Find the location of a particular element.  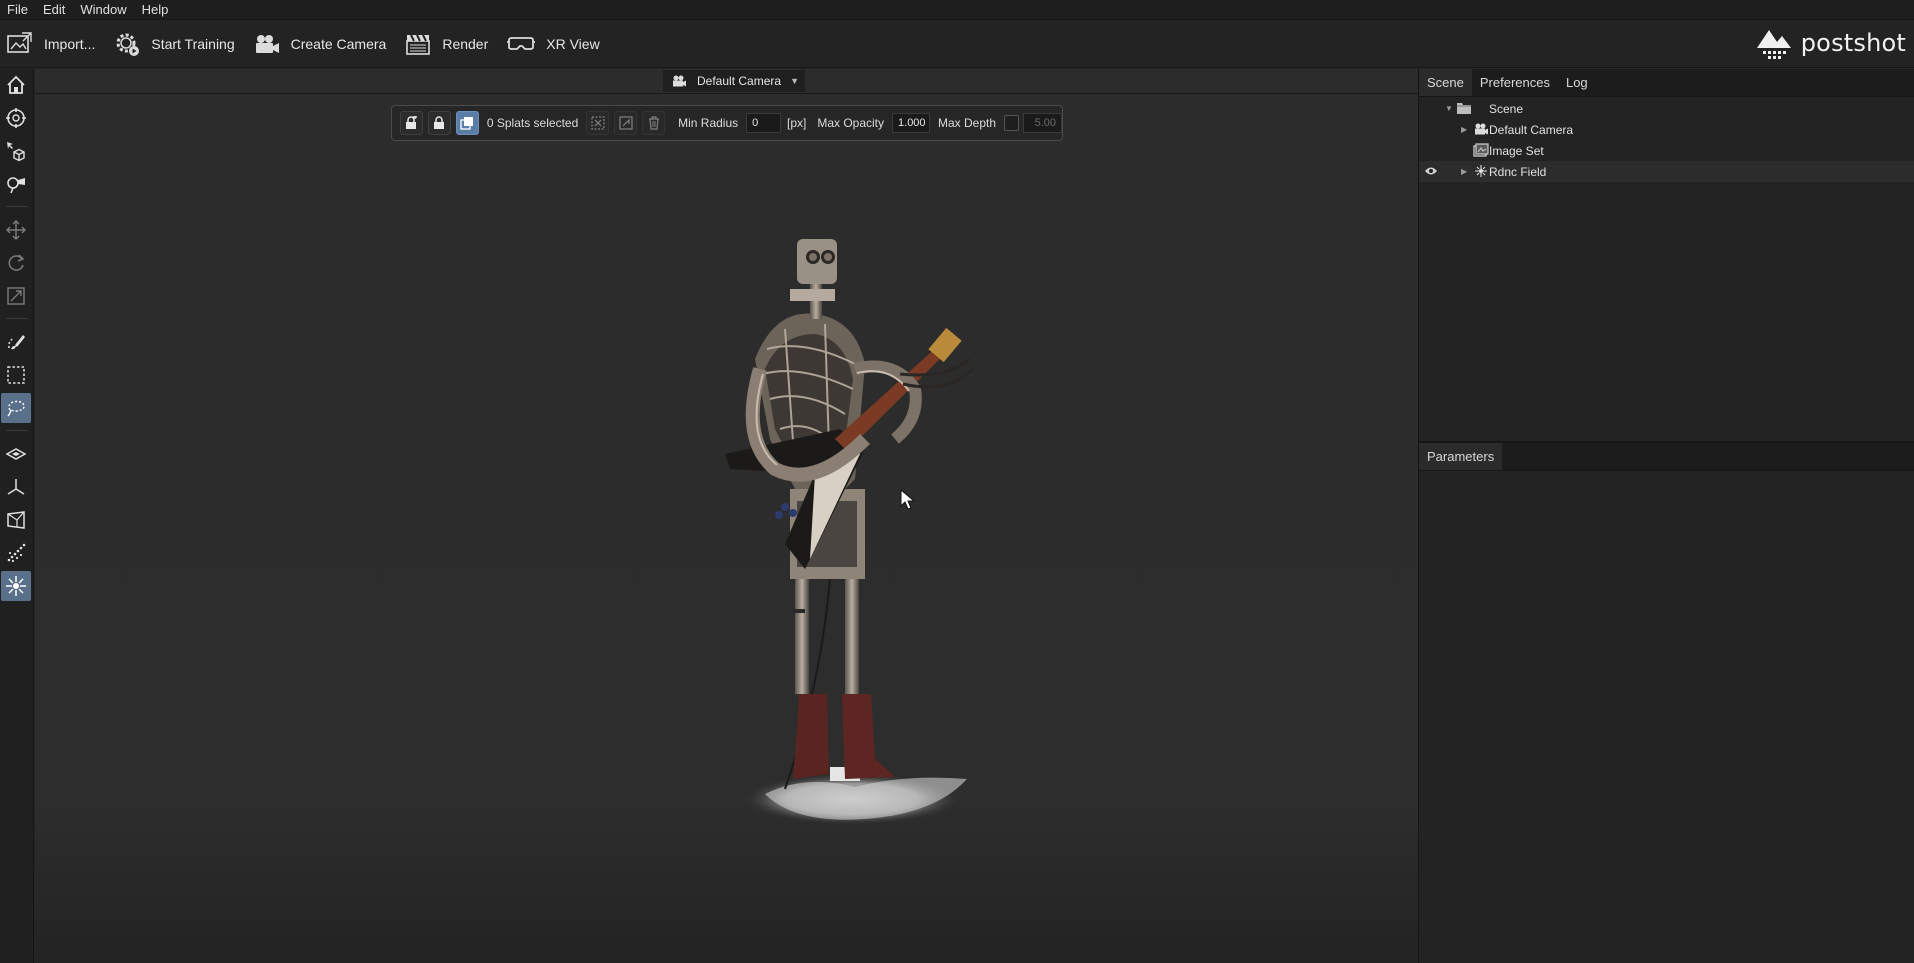

tab-log: Log is located at coordinates (1577, 82).